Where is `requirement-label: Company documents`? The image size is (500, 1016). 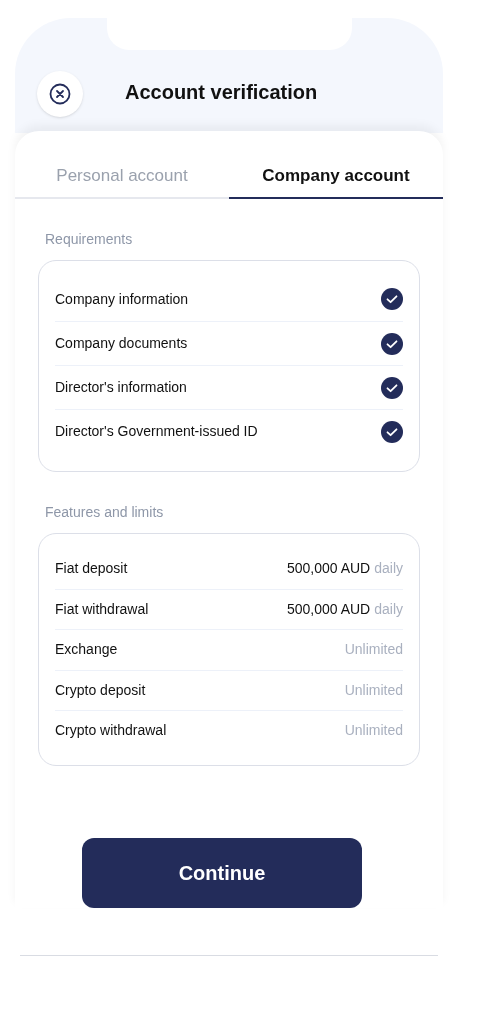
requirement-label: Company documents is located at coordinates (121, 343).